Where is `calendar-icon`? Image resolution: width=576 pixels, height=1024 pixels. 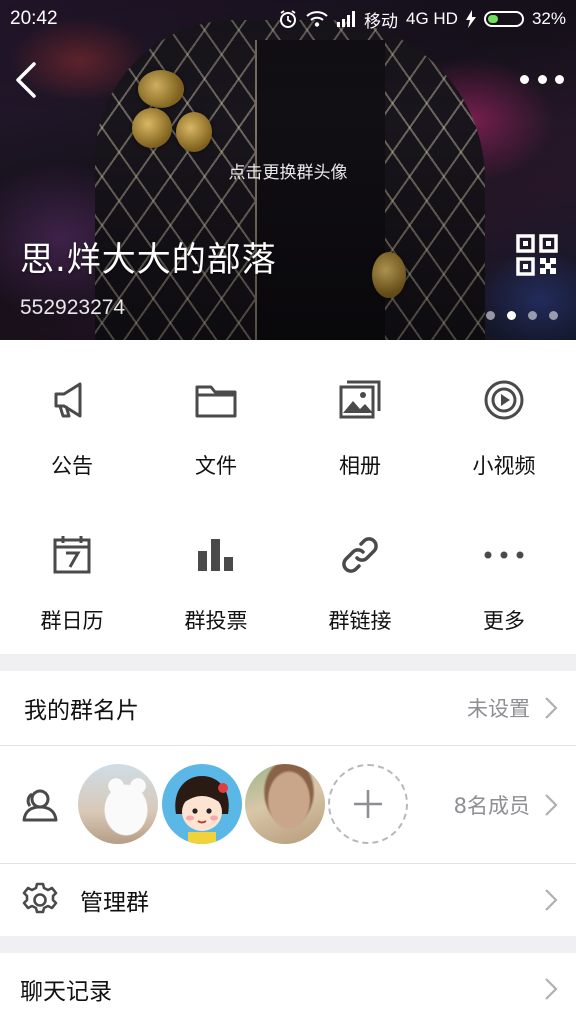 calendar-icon is located at coordinates (72, 555).